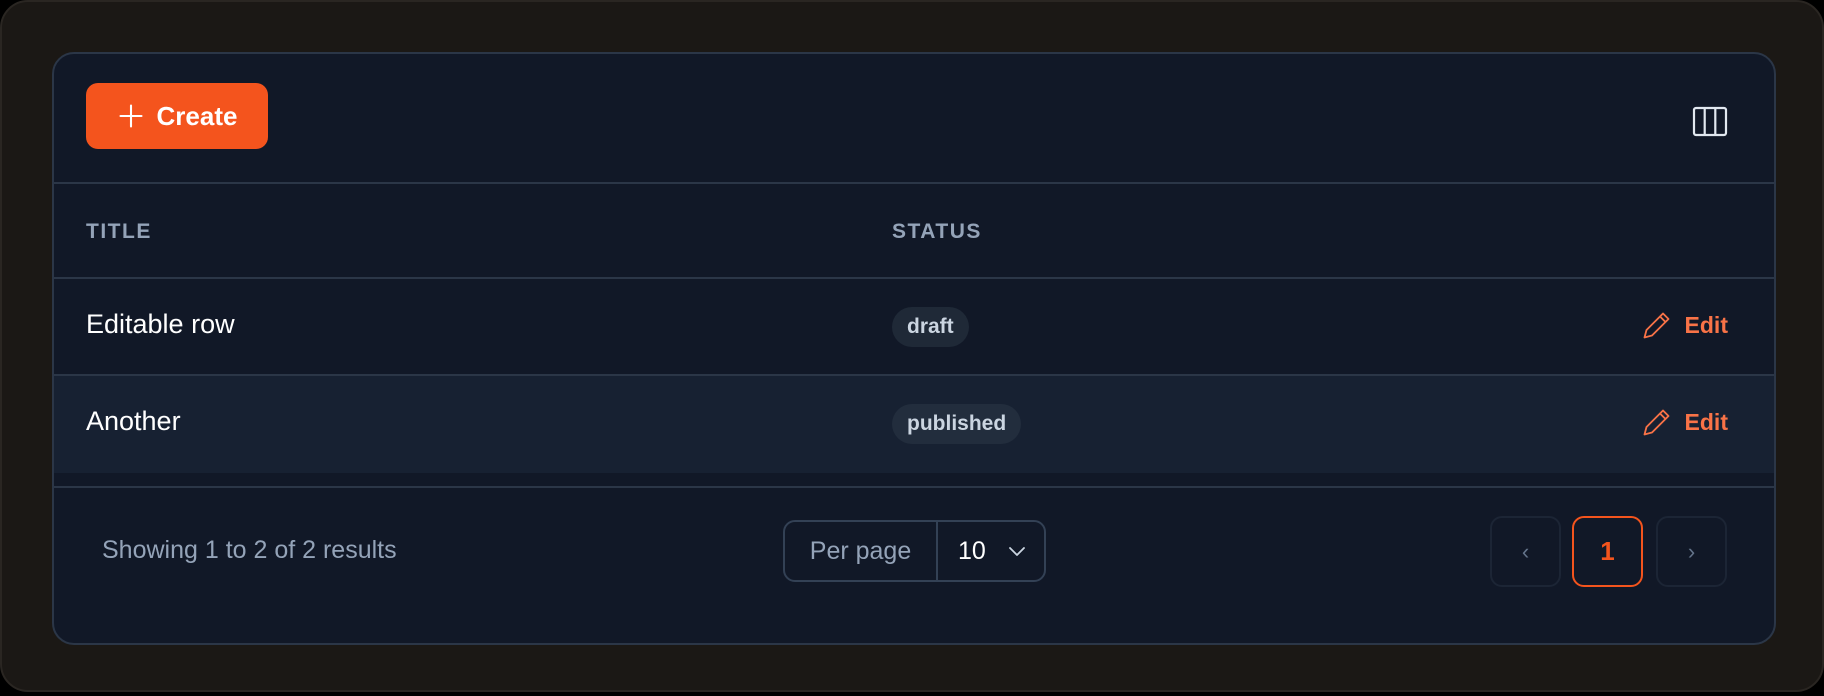  I want to click on column-header-title: TITLE, so click(119, 232).